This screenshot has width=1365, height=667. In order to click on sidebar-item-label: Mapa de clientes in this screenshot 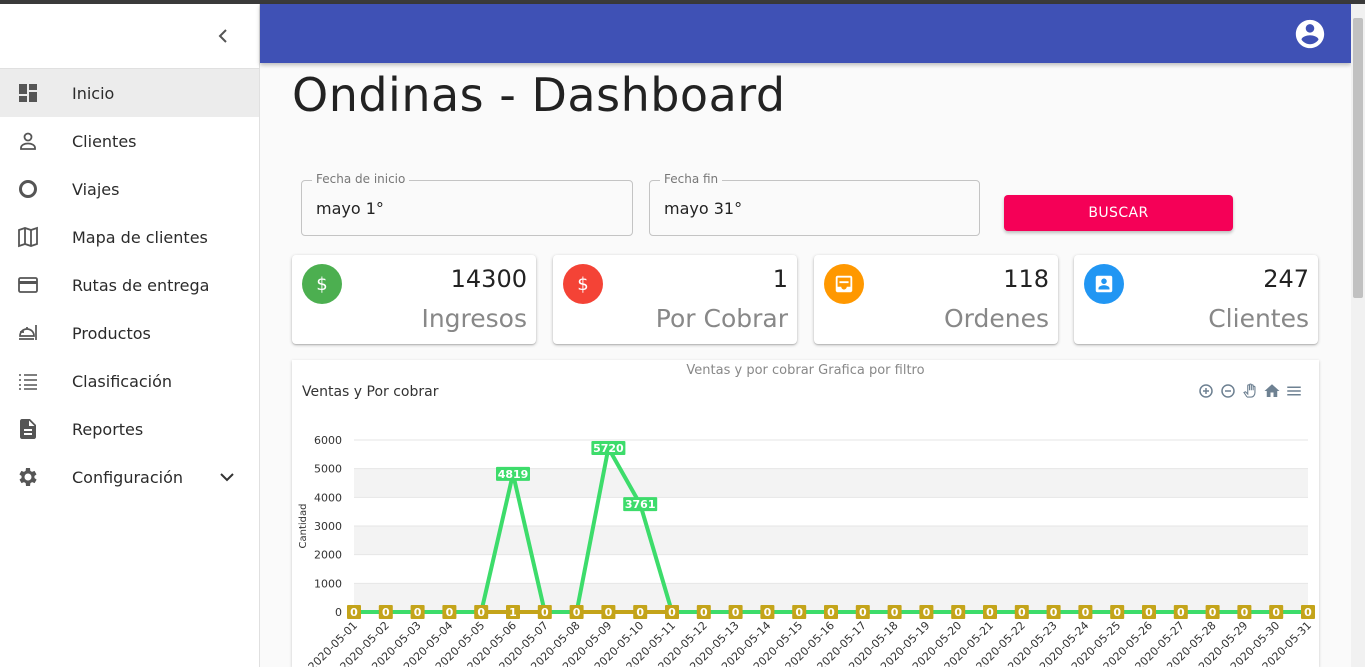, I will do `click(140, 237)`.